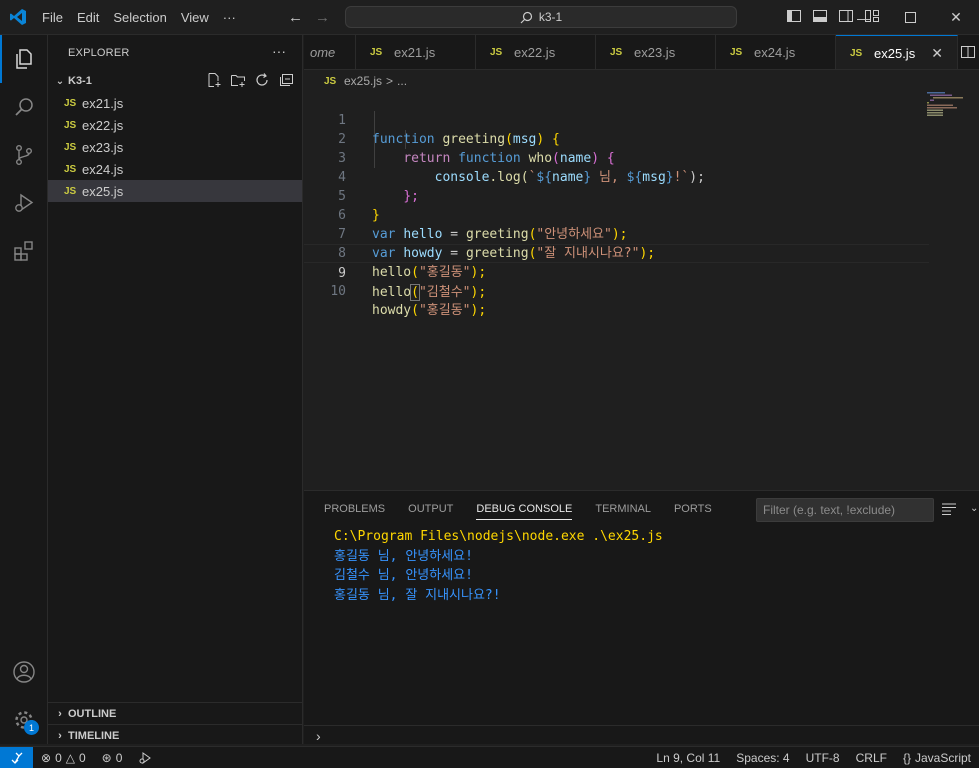 The image size is (979, 768). What do you see at coordinates (641, 735) in the screenshot?
I see `console-input: ›` at bounding box center [641, 735].